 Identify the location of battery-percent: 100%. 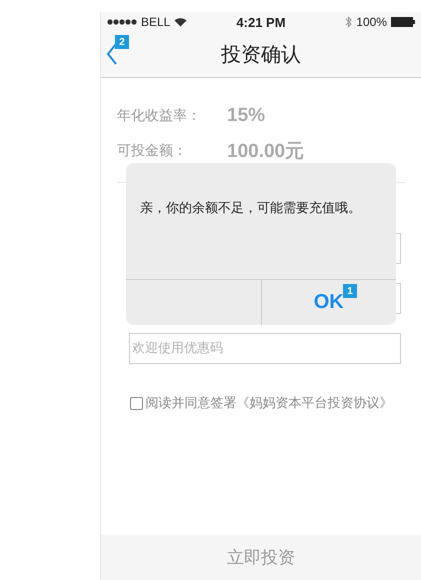
(371, 22).